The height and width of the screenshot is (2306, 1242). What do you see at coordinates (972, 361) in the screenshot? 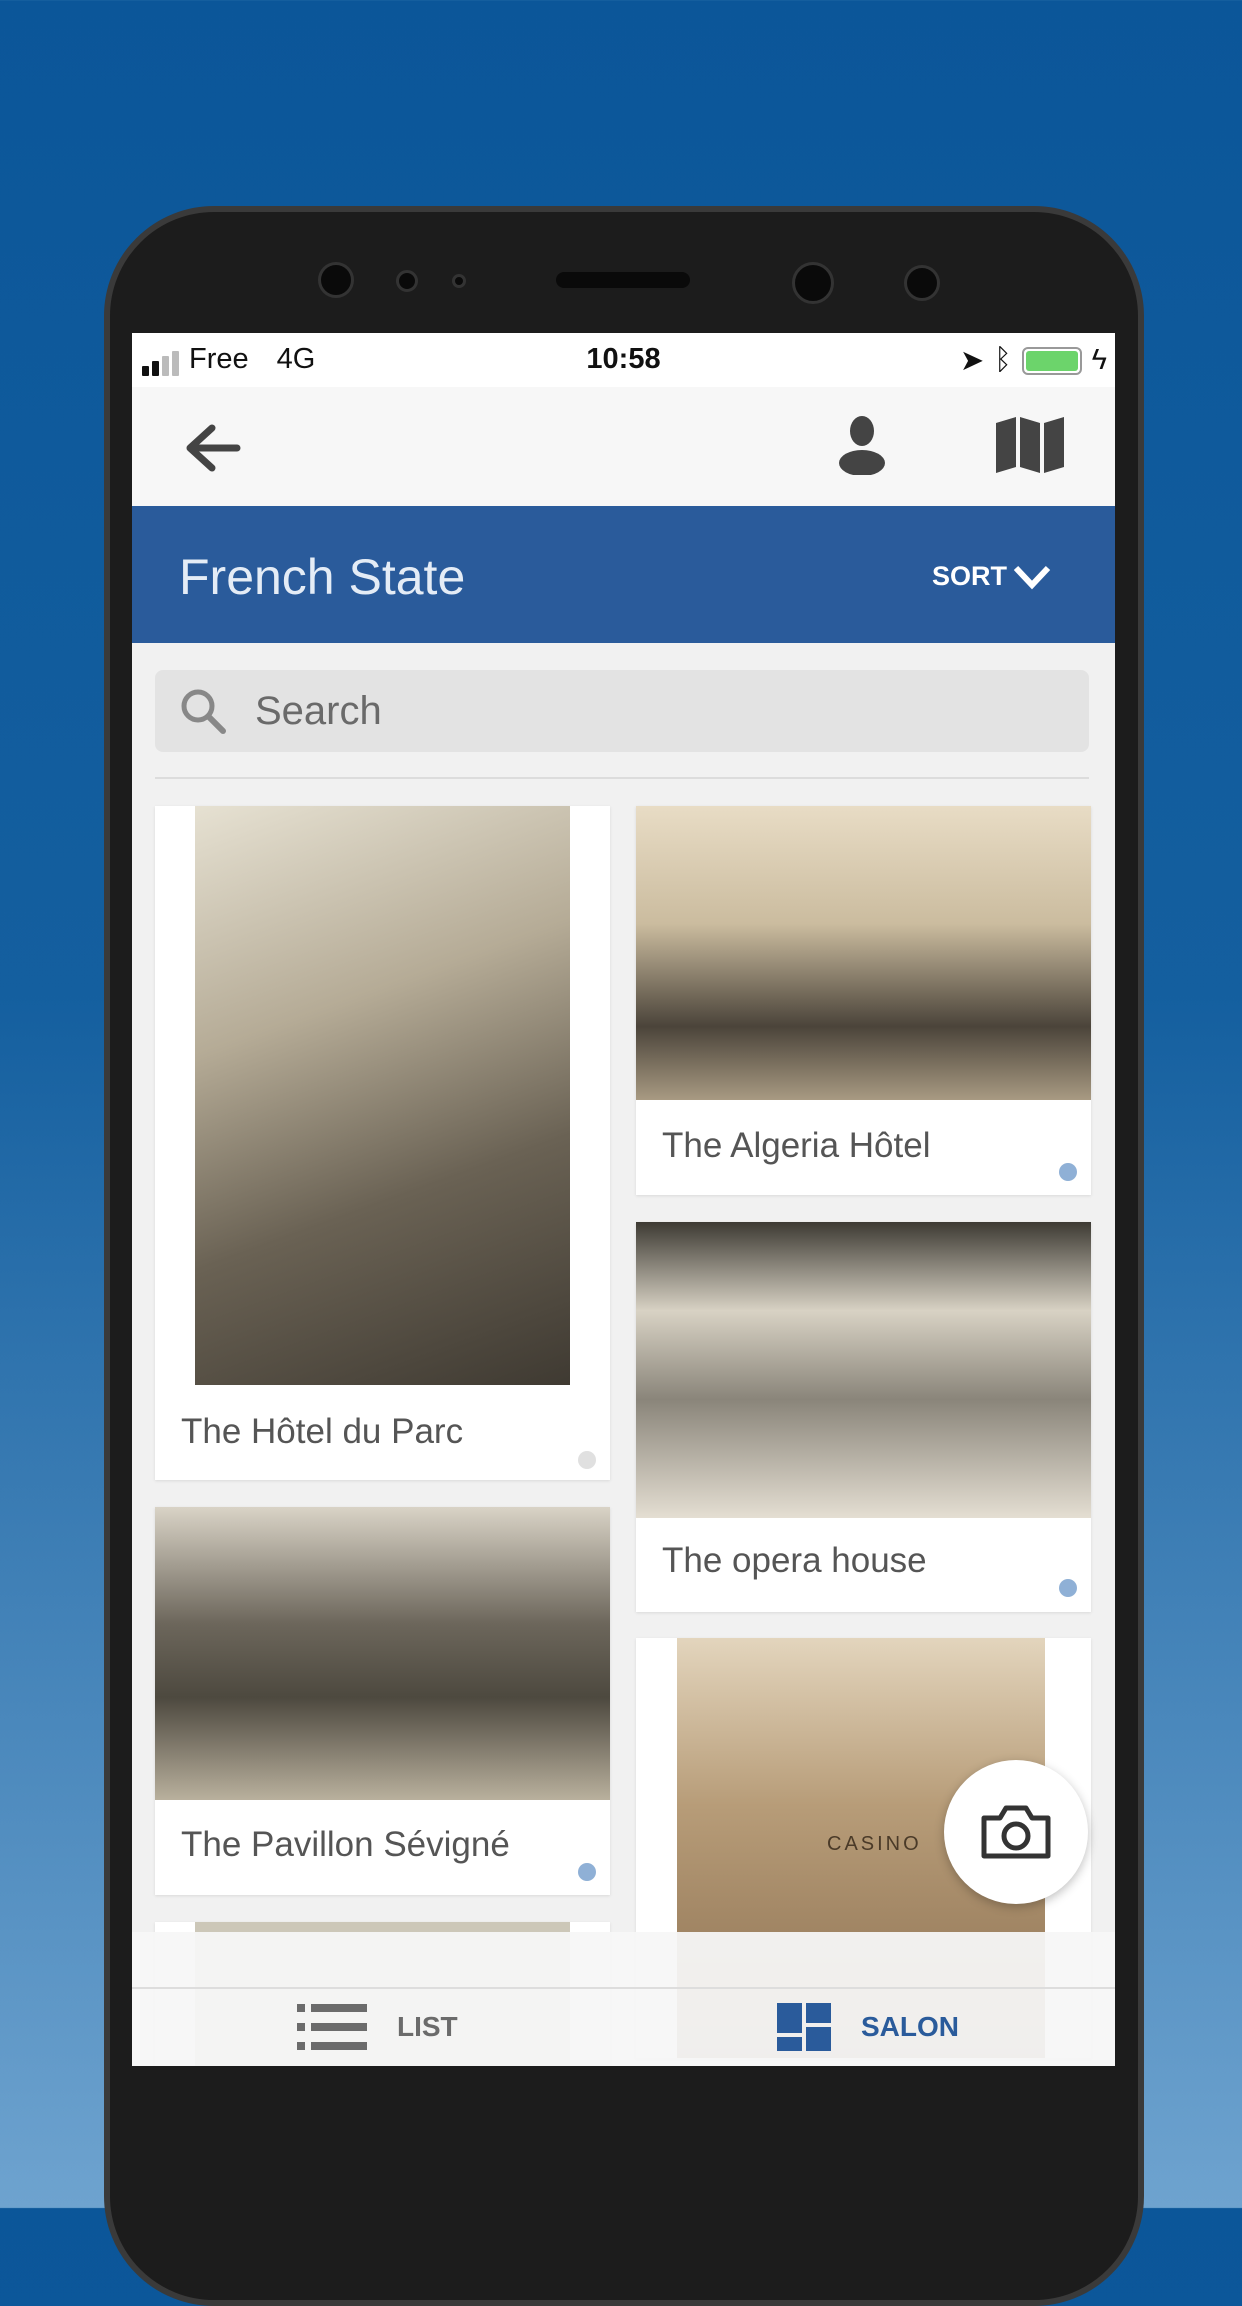
I see `location-icon: ➤` at bounding box center [972, 361].